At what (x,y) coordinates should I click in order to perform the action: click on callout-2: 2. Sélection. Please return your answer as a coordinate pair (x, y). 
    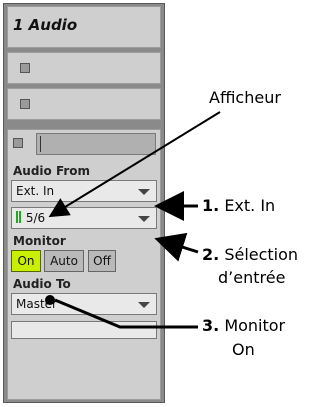
    Looking at the image, I should click on (250, 254).